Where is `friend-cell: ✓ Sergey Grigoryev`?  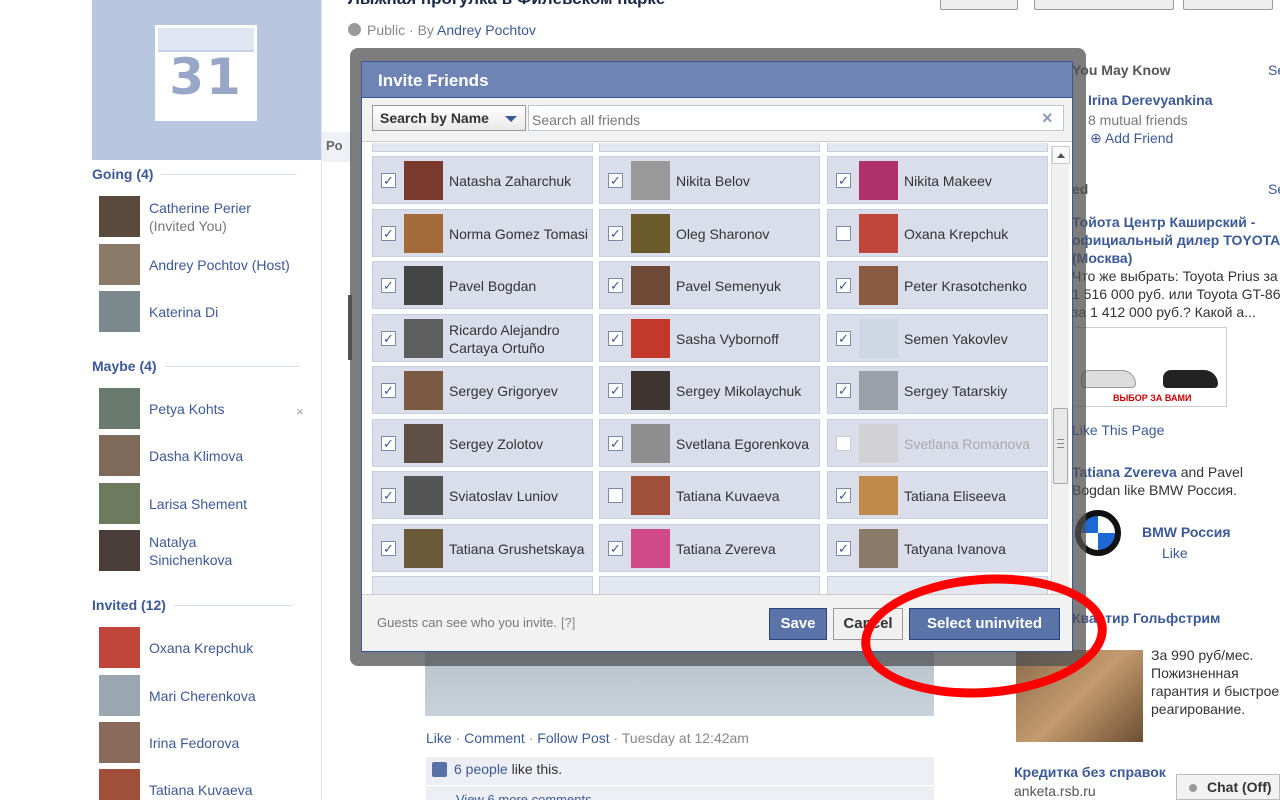
friend-cell: ✓ Sergey Grigoryev is located at coordinates (482, 390).